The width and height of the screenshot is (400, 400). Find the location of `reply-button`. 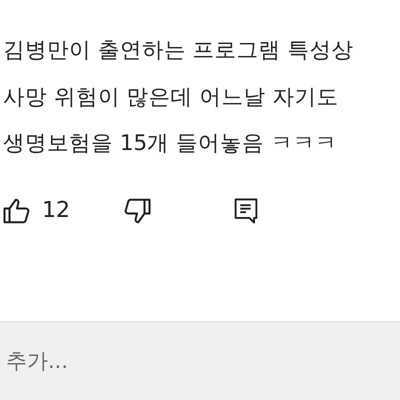

reply-button is located at coordinates (246, 211).